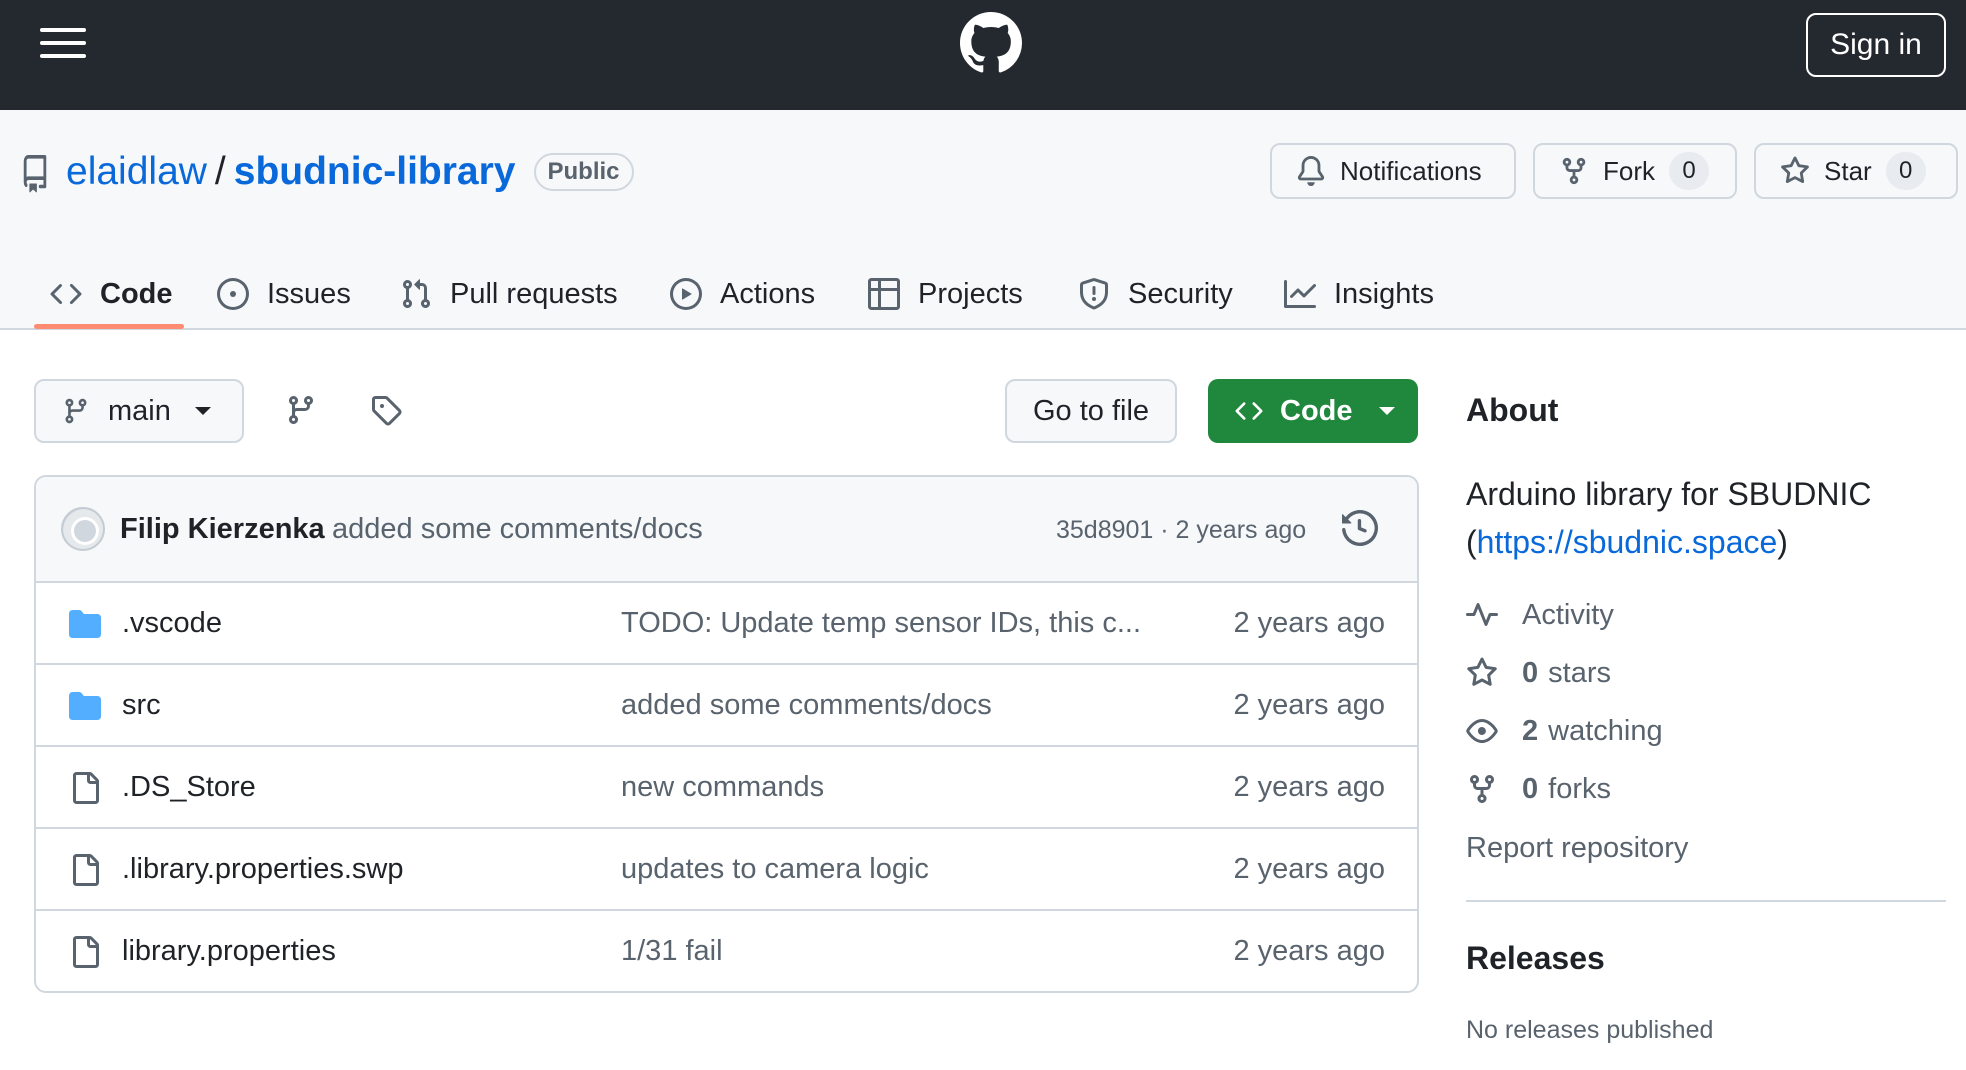 The image size is (1966, 1070). I want to click on go-to-file-button: Go to file, so click(1091, 411).